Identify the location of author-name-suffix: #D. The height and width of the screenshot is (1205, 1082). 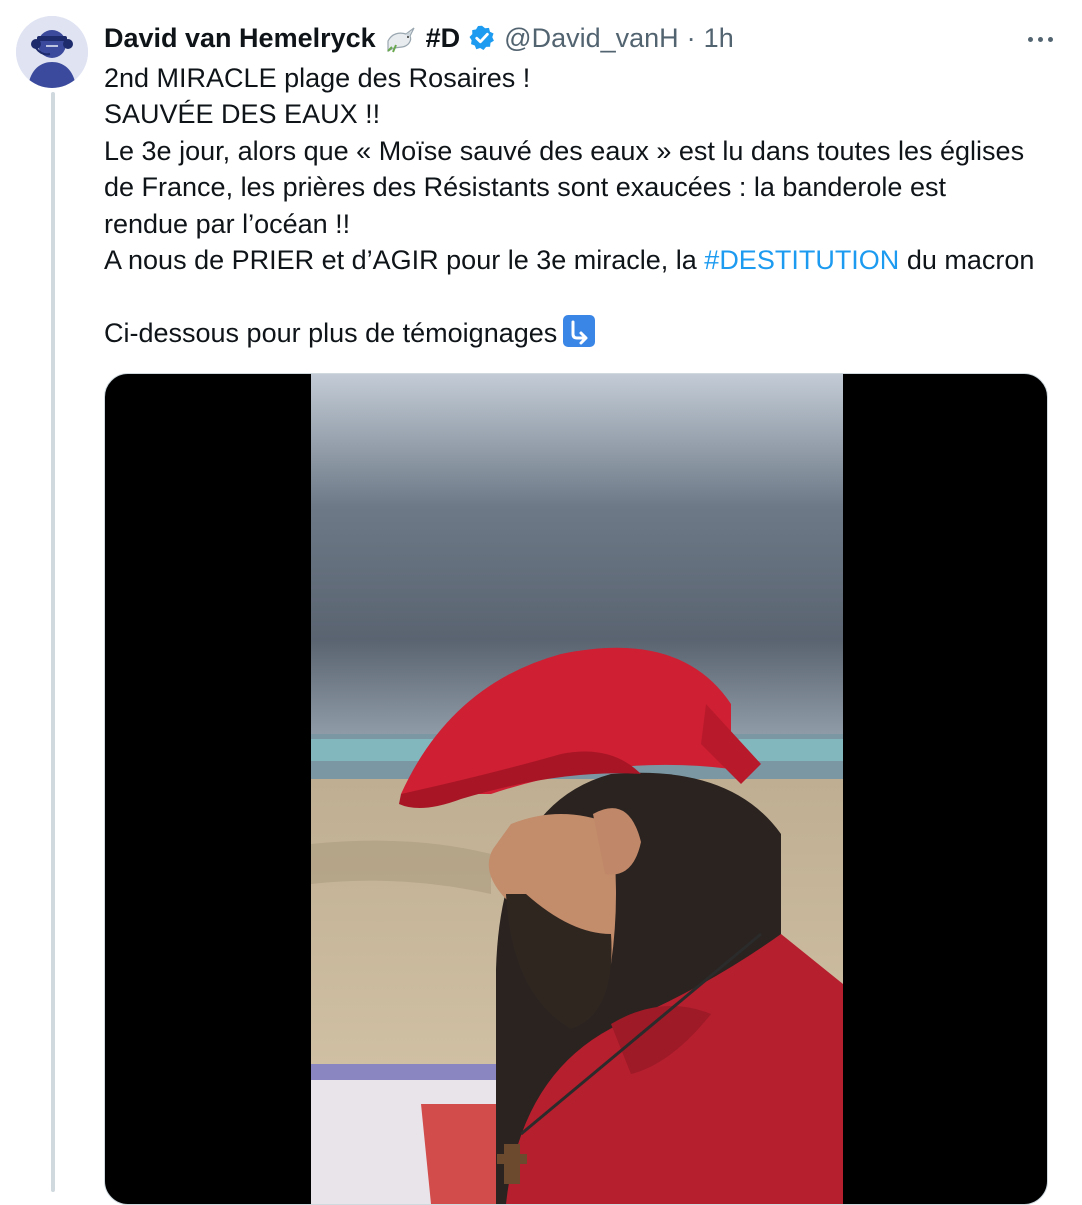
(443, 38).